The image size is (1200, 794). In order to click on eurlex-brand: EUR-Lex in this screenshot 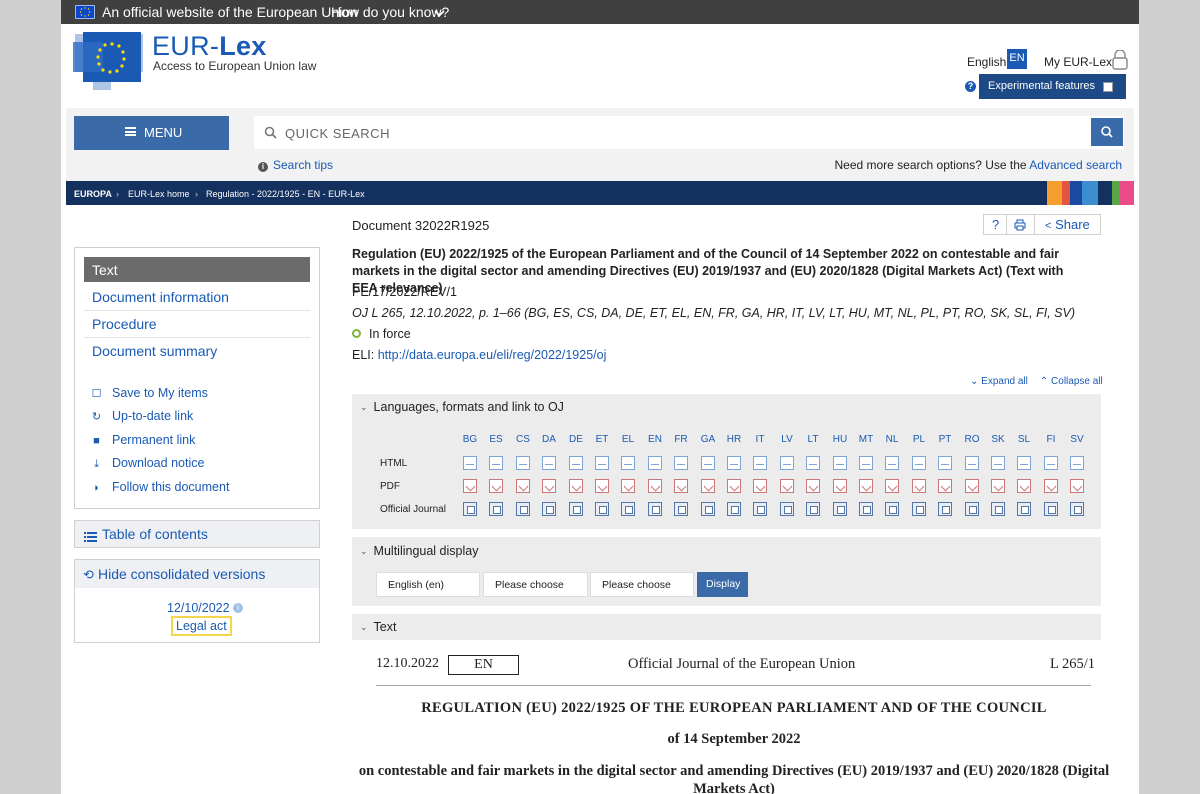, I will do `click(209, 46)`.